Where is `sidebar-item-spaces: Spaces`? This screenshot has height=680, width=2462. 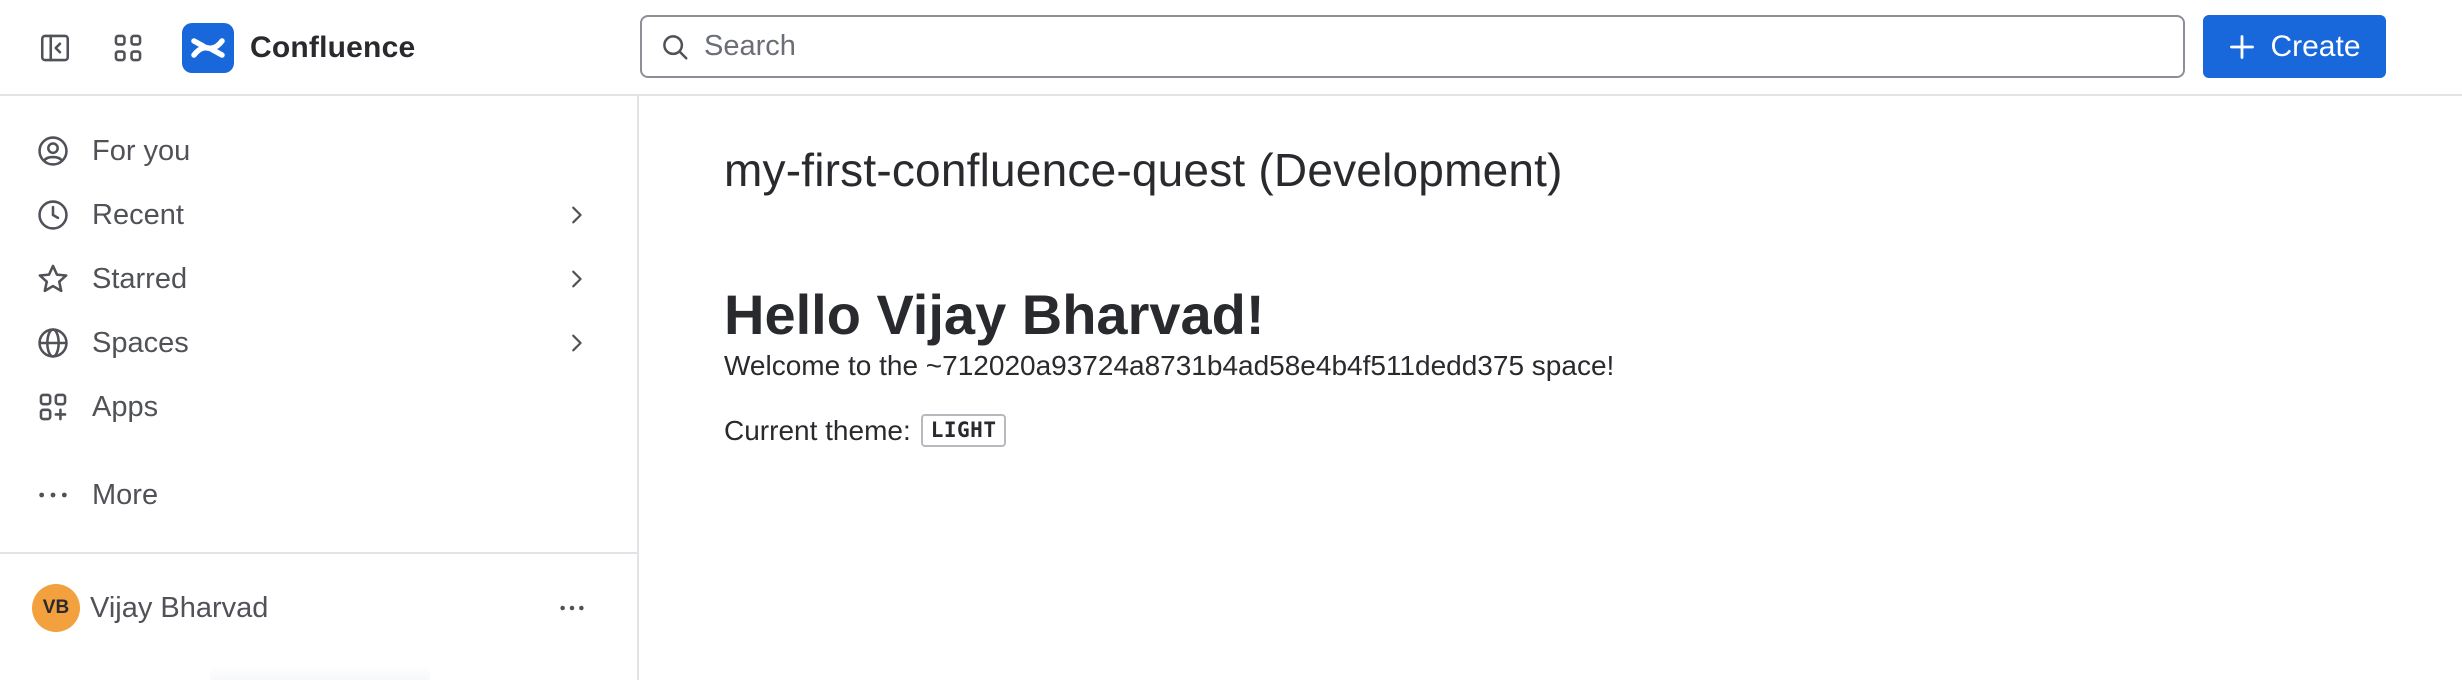 sidebar-item-spaces: Spaces is located at coordinates (314, 343).